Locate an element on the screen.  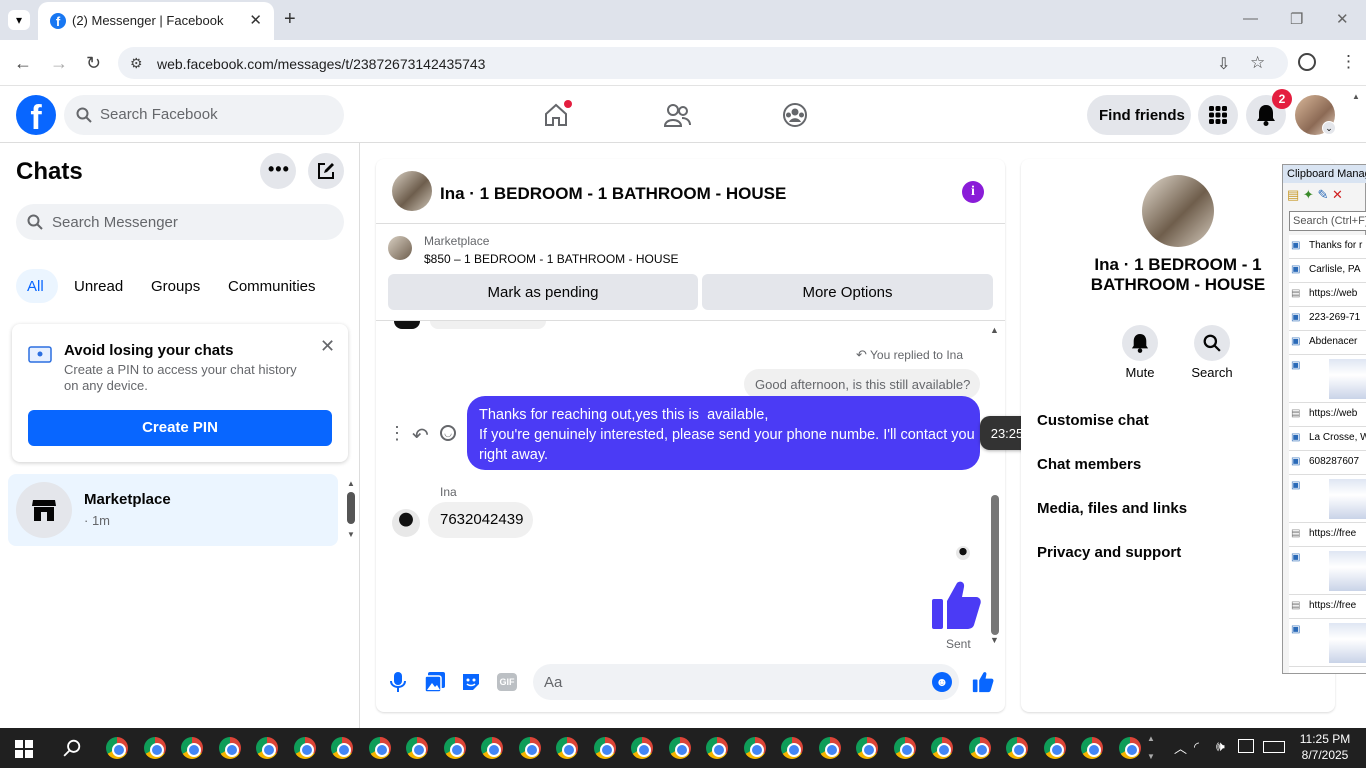
clipboard-entry: ▣ Carlisle, PA is located at coordinates (1327, 271).